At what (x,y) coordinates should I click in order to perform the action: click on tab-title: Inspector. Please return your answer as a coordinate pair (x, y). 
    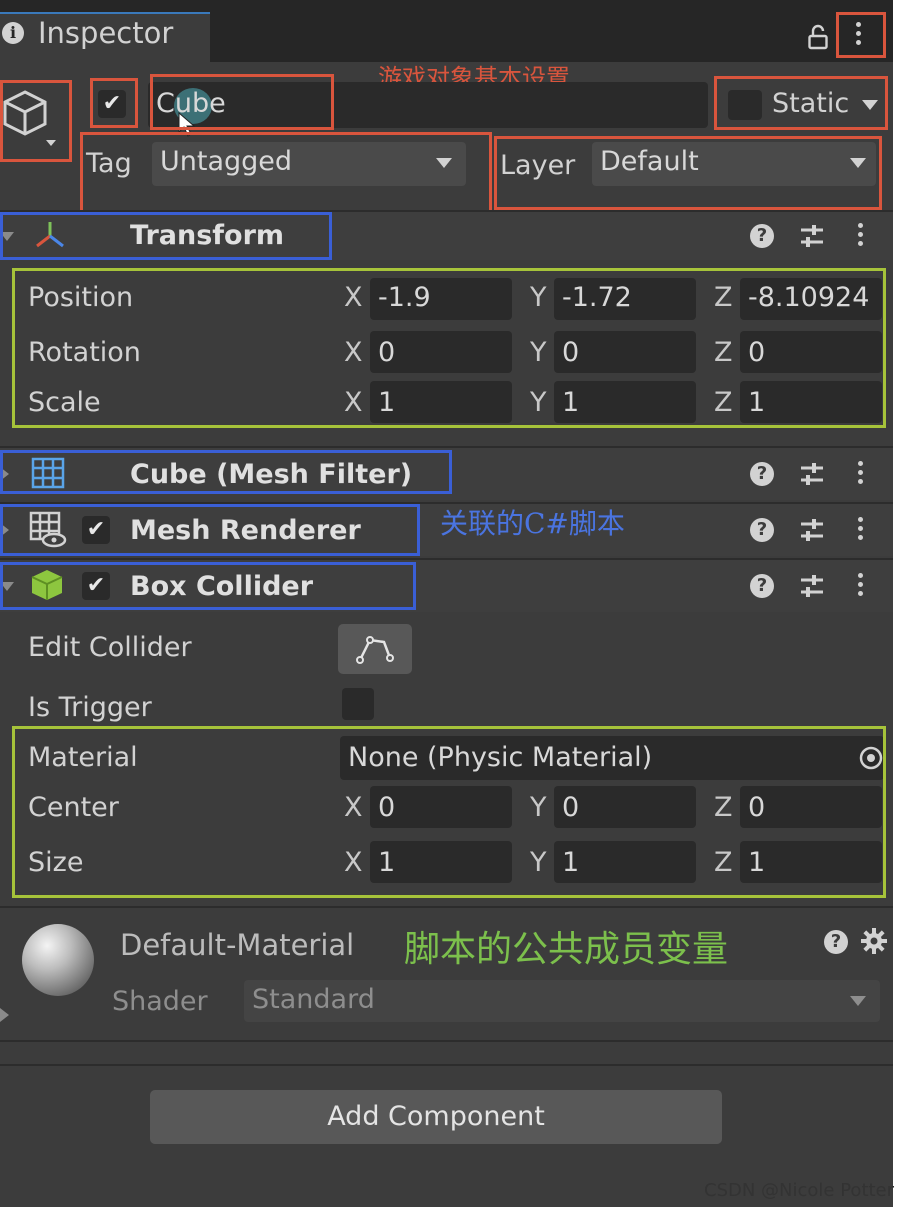
    Looking at the image, I should click on (106, 33).